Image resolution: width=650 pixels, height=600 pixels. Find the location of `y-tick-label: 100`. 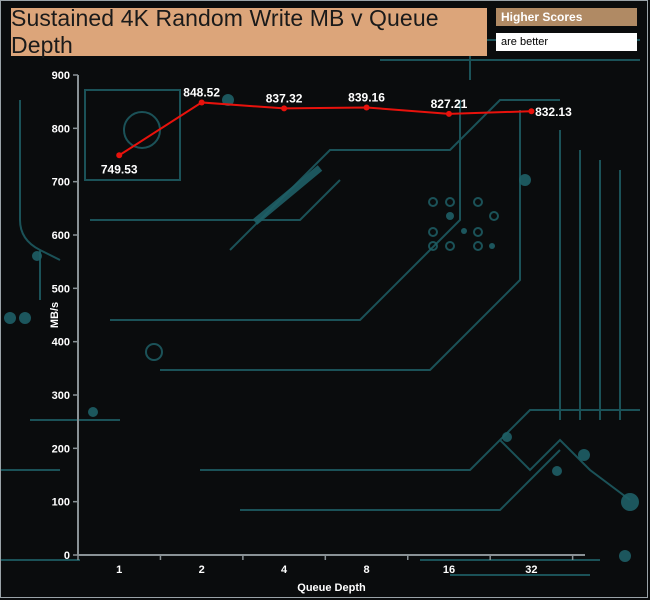

y-tick-label: 100 is located at coordinates (61, 503).